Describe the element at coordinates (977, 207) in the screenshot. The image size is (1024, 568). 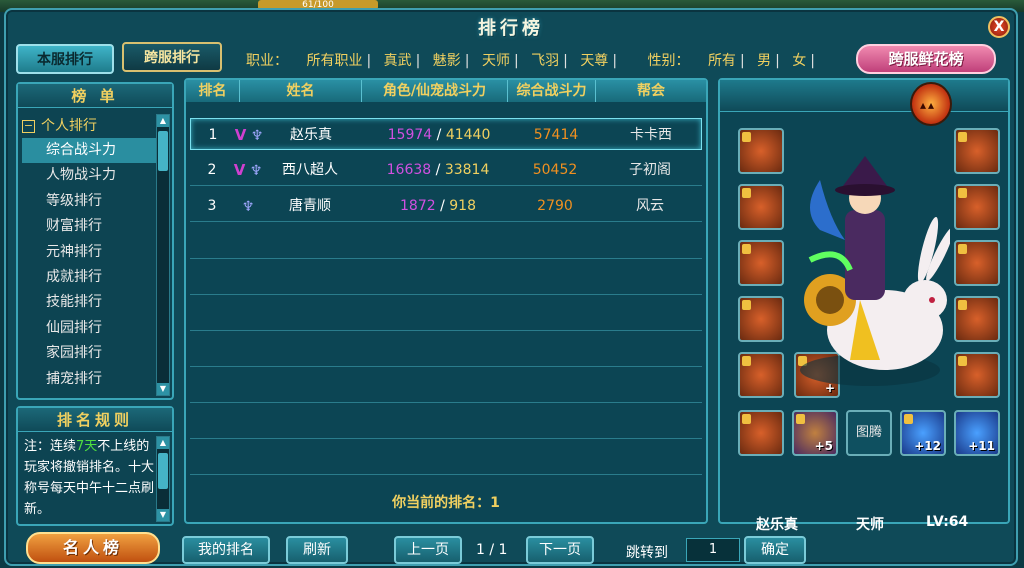
I see `equip-slot-boots-icon` at that location.